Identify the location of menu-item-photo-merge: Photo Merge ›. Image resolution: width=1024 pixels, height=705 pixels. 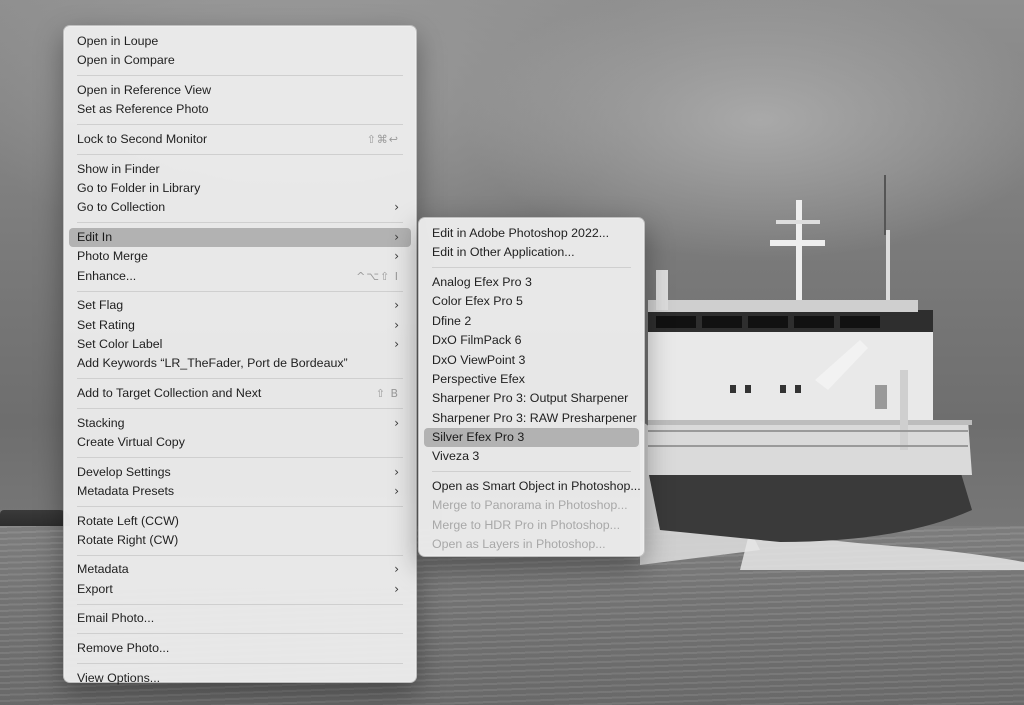
(240, 256).